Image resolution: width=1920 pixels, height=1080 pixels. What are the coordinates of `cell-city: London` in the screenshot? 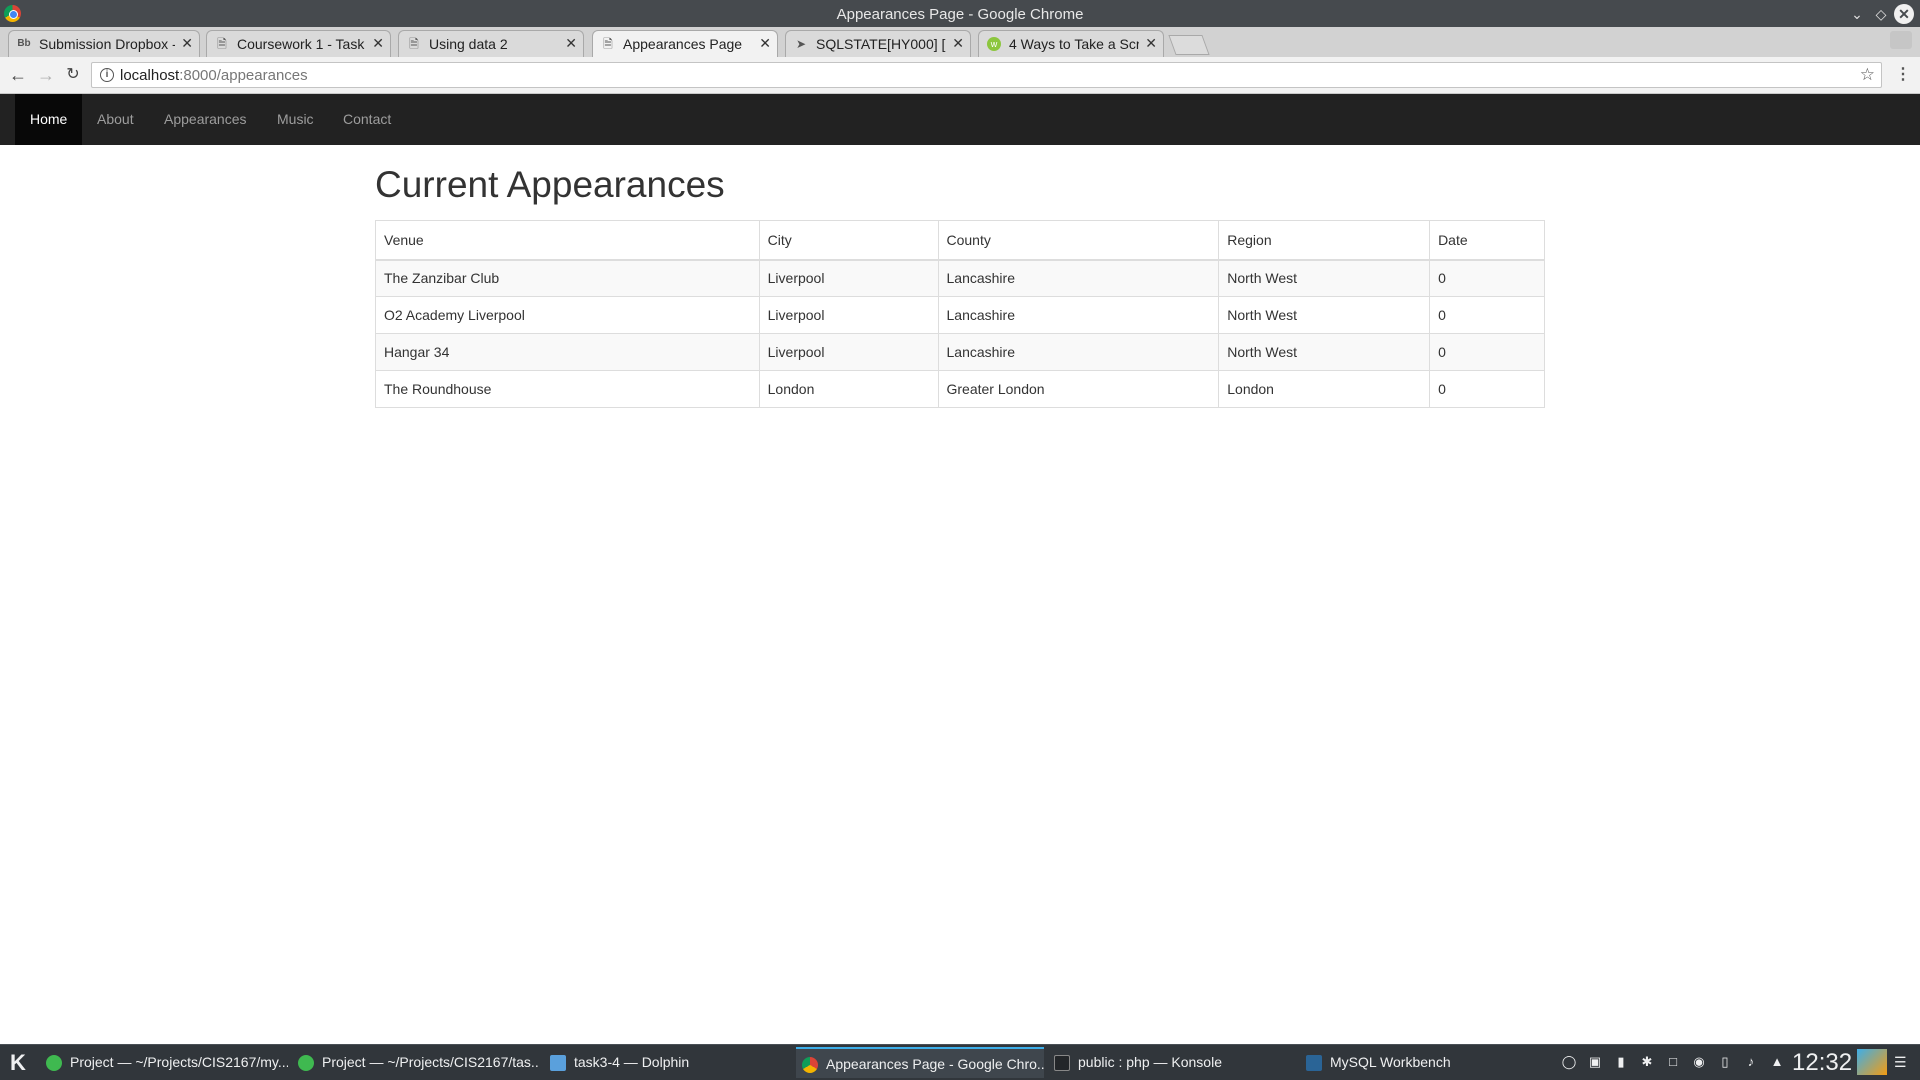 It's located at (848, 389).